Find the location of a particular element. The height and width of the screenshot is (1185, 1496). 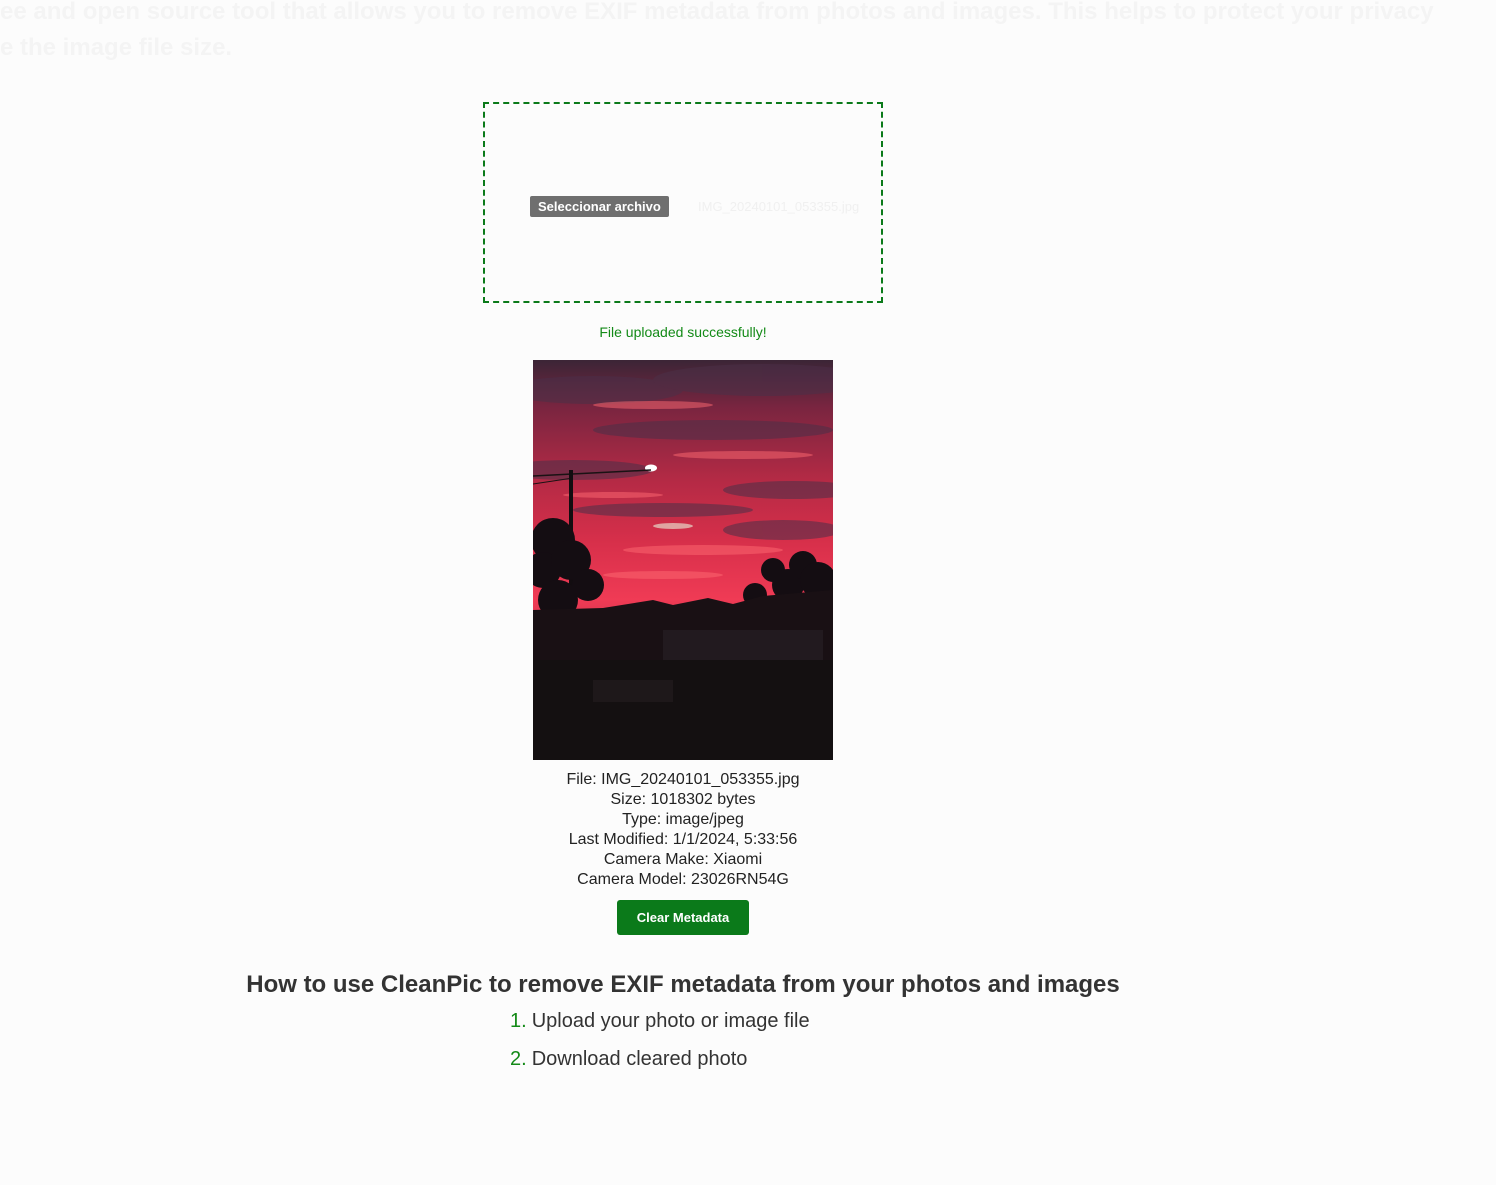

image-preview is located at coordinates (683, 560).